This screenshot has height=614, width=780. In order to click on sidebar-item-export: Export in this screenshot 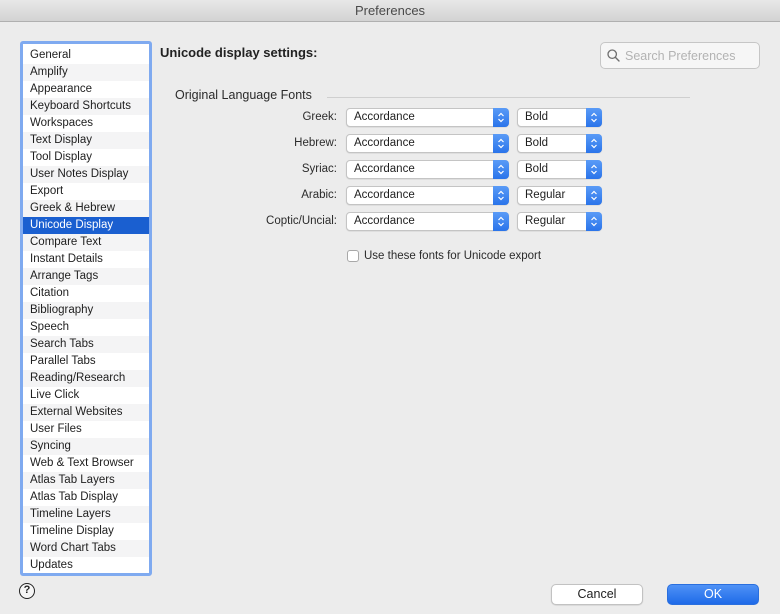, I will do `click(86, 191)`.